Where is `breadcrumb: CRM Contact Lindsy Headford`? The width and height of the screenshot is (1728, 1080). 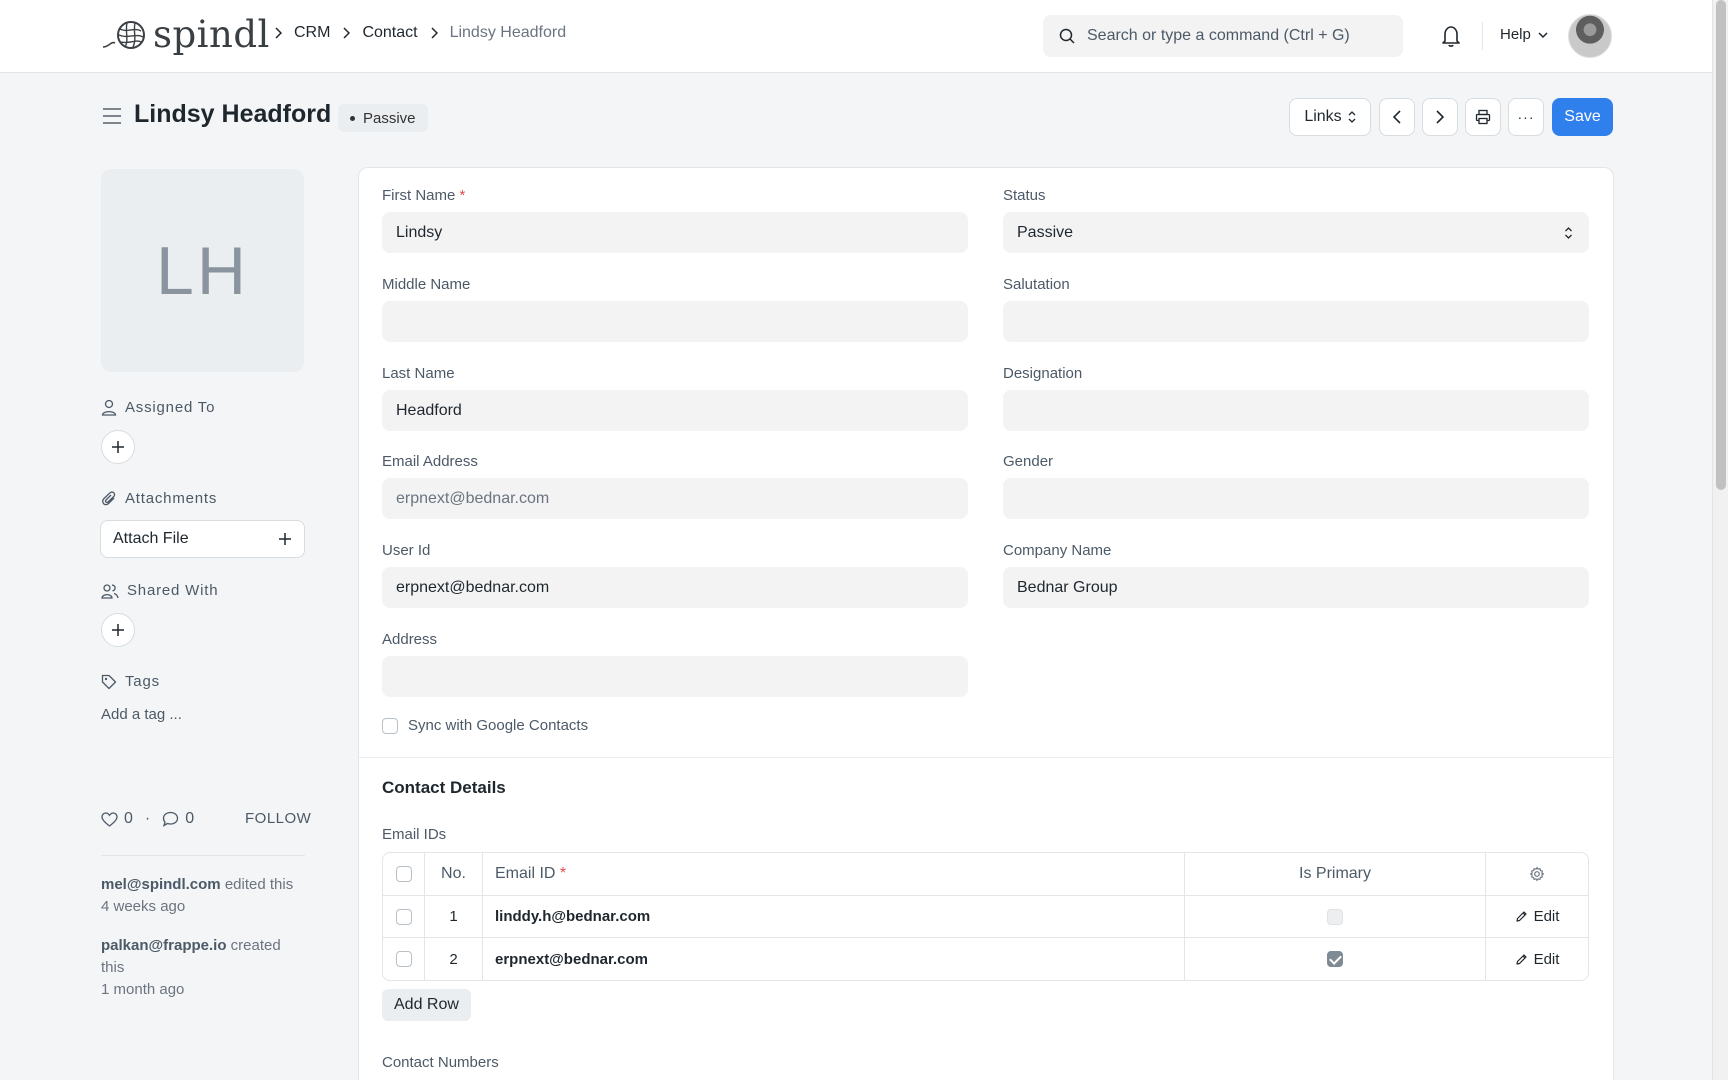 breadcrumb: CRM Contact Lindsy Headford is located at coordinates (414, 33).